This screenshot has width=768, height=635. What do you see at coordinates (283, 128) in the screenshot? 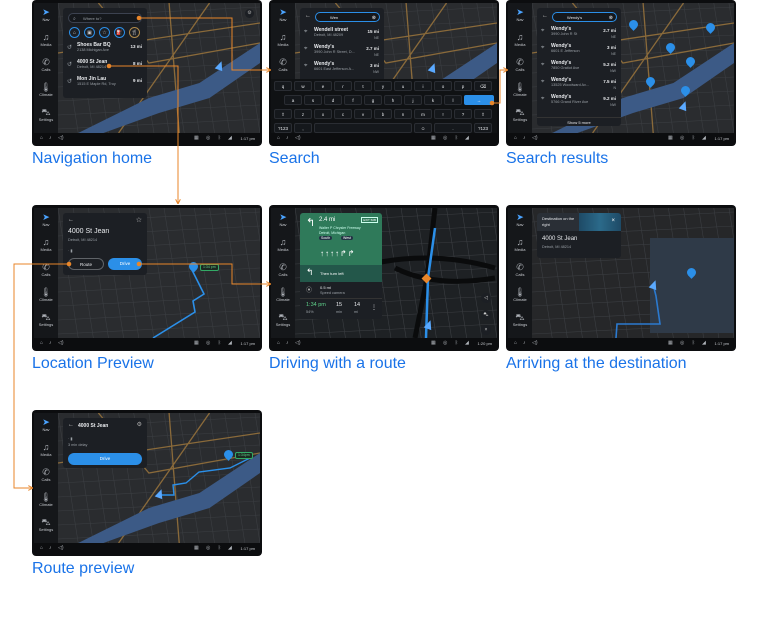
I see `key: ?123` at bounding box center [283, 128].